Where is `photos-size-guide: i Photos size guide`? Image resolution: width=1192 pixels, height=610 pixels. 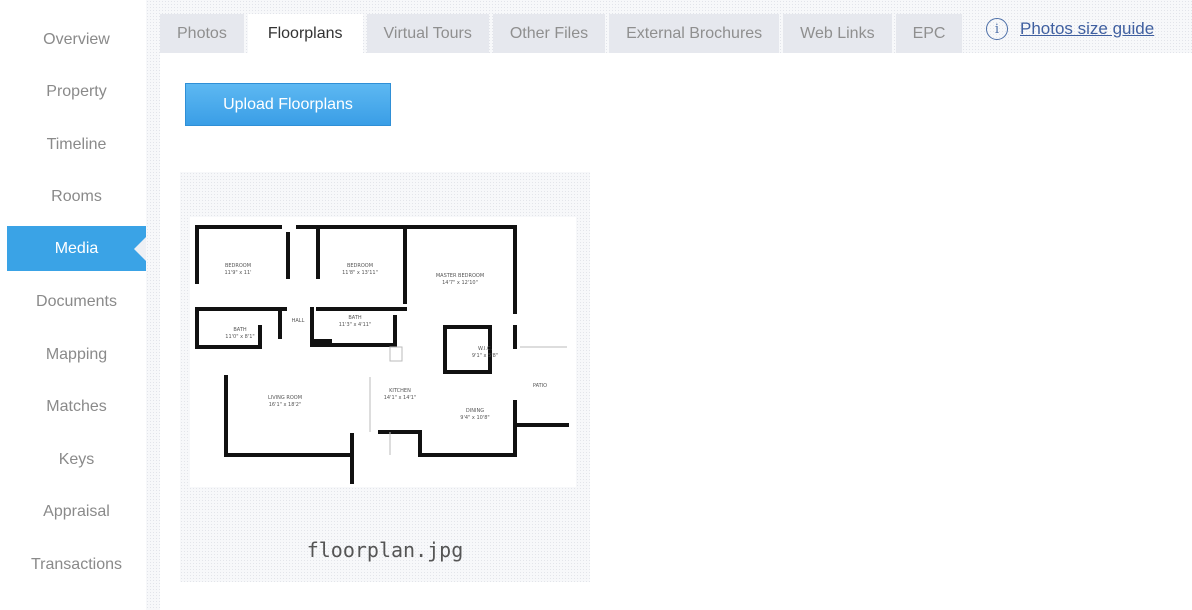 photos-size-guide: i Photos size guide is located at coordinates (1070, 29).